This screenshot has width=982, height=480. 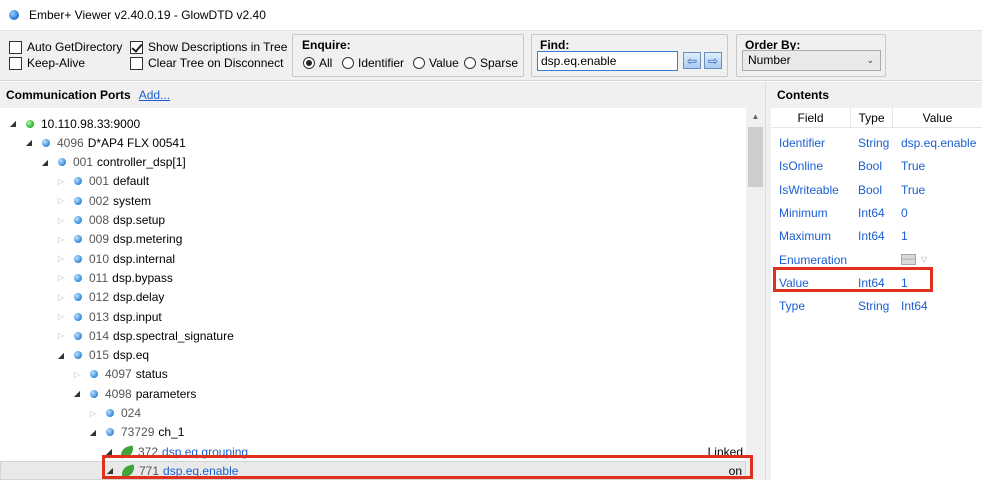 What do you see at coordinates (47, 63) in the screenshot?
I see `keep-alive-checkbox: Keep-Alive` at bounding box center [47, 63].